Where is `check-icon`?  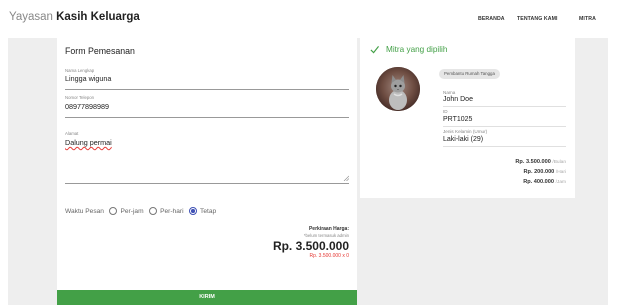 check-icon is located at coordinates (374, 49).